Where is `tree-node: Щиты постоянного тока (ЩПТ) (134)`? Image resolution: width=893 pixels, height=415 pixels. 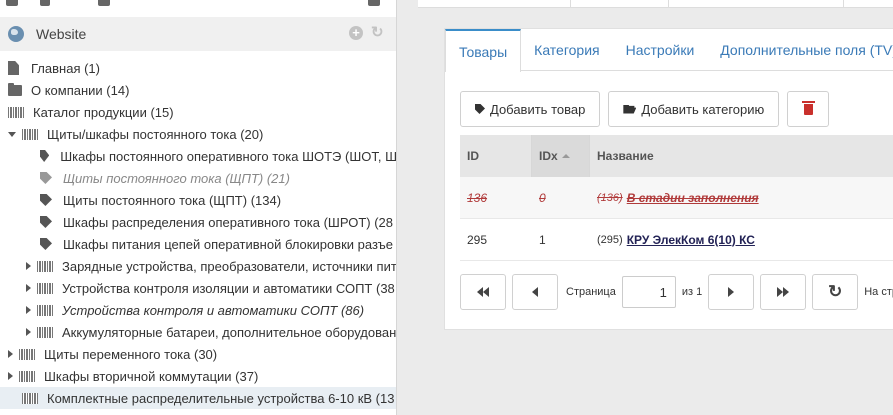
tree-node: Щиты постоянного тока (ЩПТ) (134) is located at coordinates (198, 200).